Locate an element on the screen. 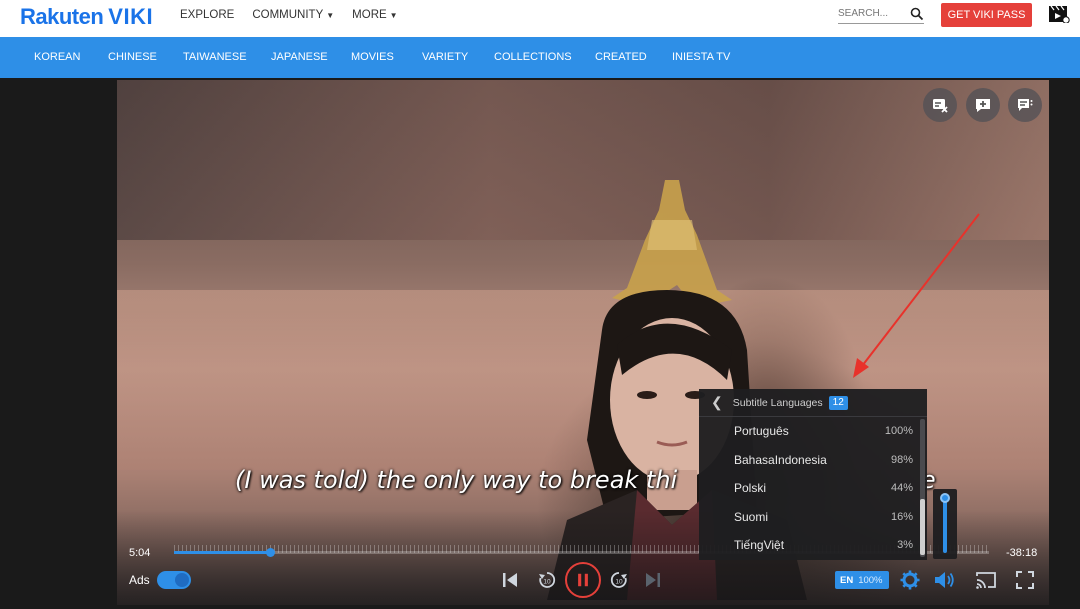 The width and height of the screenshot is (1080, 609). get-viki-pass-button: GET VIKI PASS is located at coordinates (986, 15).